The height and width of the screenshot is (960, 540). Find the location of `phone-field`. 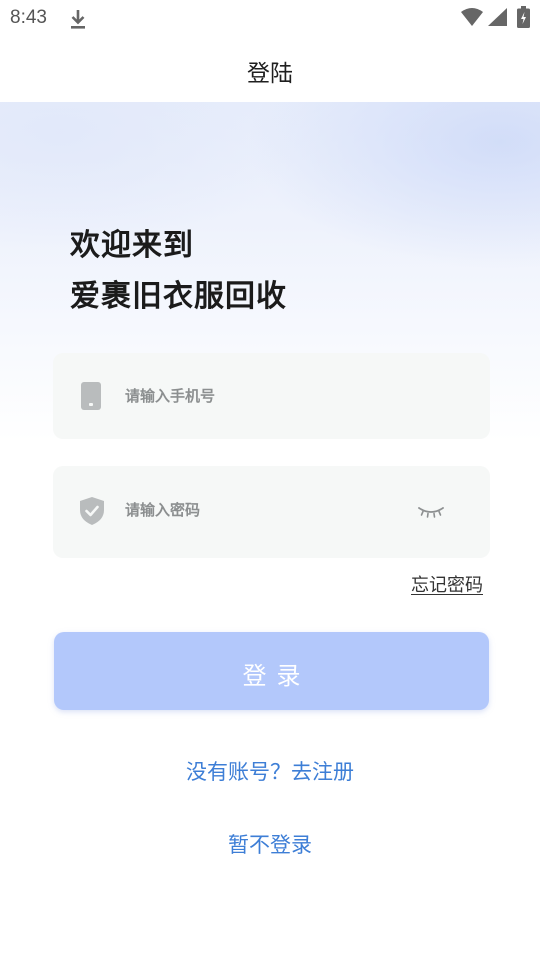

phone-field is located at coordinates (271, 396).